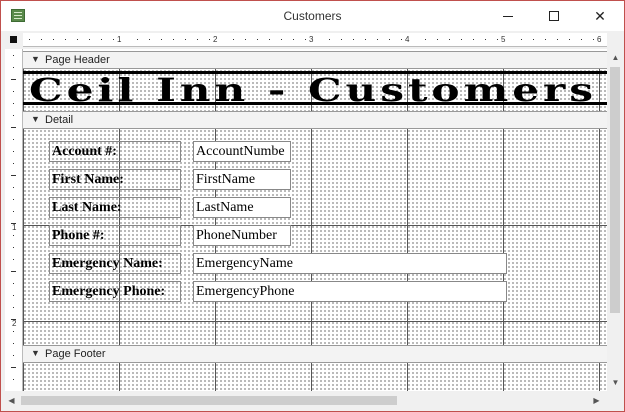 Image resolution: width=625 pixels, height=412 pixels. What do you see at coordinates (315, 120) in the screenshot?
I see `detail-band: ▼ Detail` at bounding box center [315, 120].